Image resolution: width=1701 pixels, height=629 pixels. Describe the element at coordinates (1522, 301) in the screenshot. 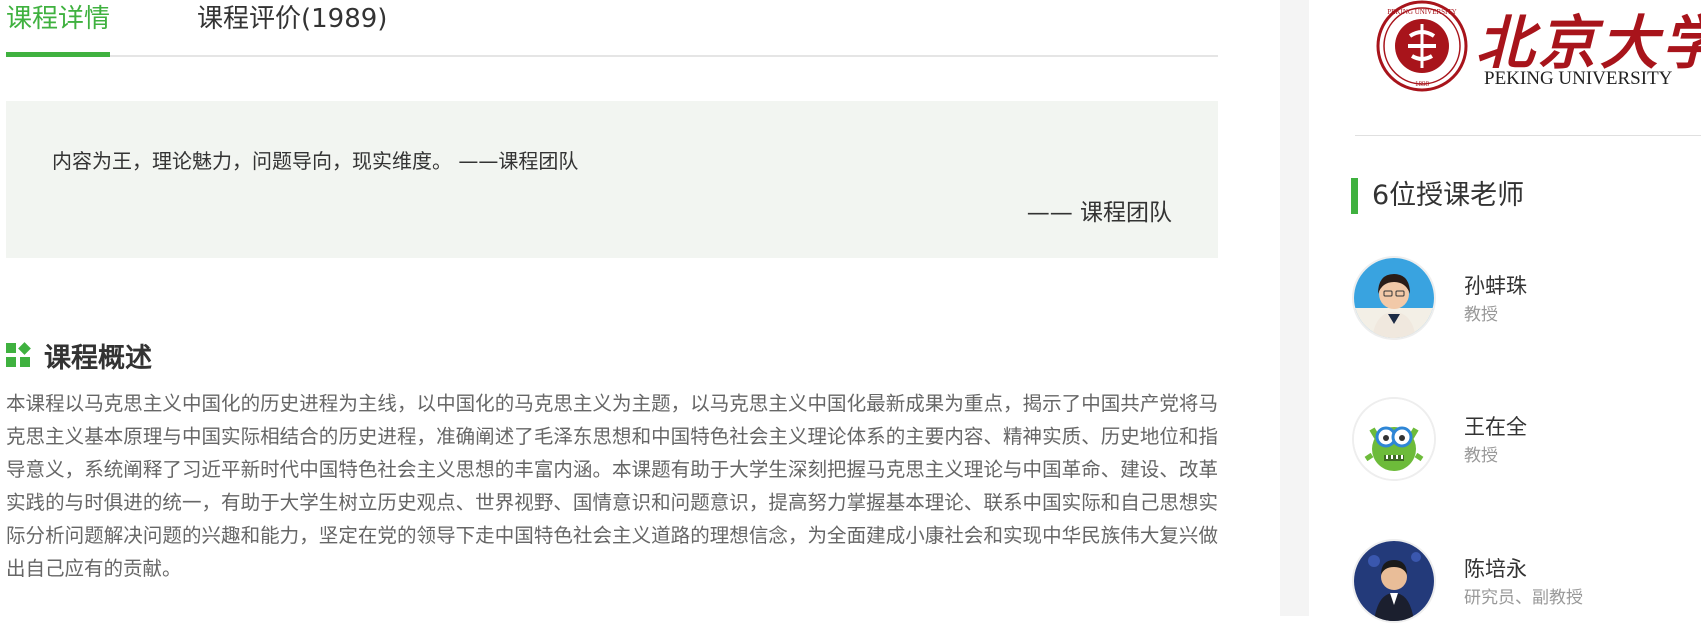

I see `teacher-card: 孙蚌珠 教授` at that location.